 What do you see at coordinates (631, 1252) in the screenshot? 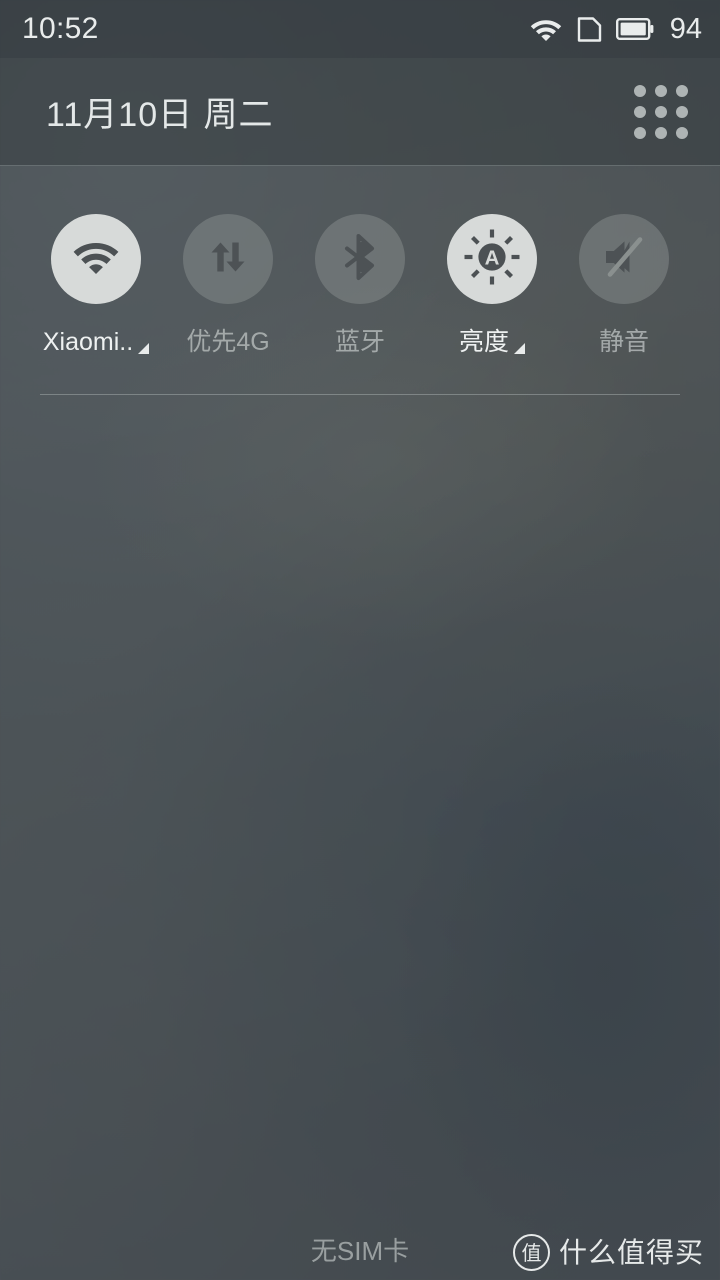
I see `watermark-text: 什么值得买` at bounding box center [631, 1252].